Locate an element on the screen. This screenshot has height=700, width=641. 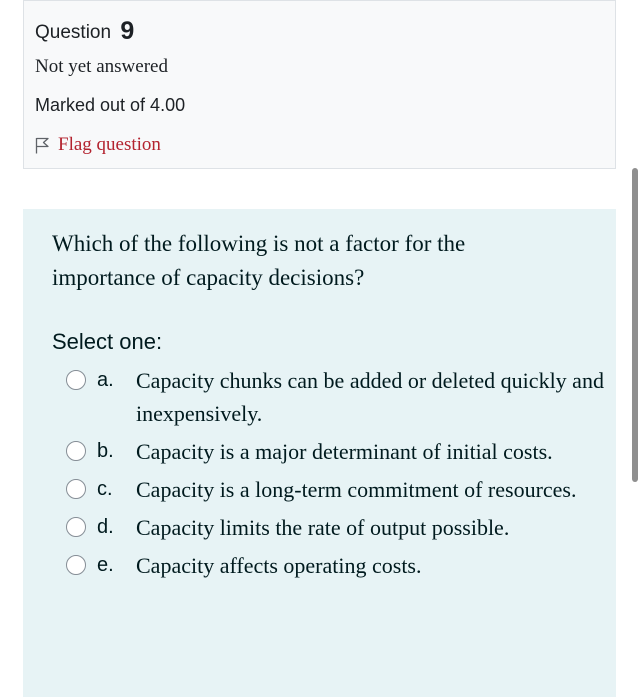
option-letter: b. is located at coordinates (105, 451).